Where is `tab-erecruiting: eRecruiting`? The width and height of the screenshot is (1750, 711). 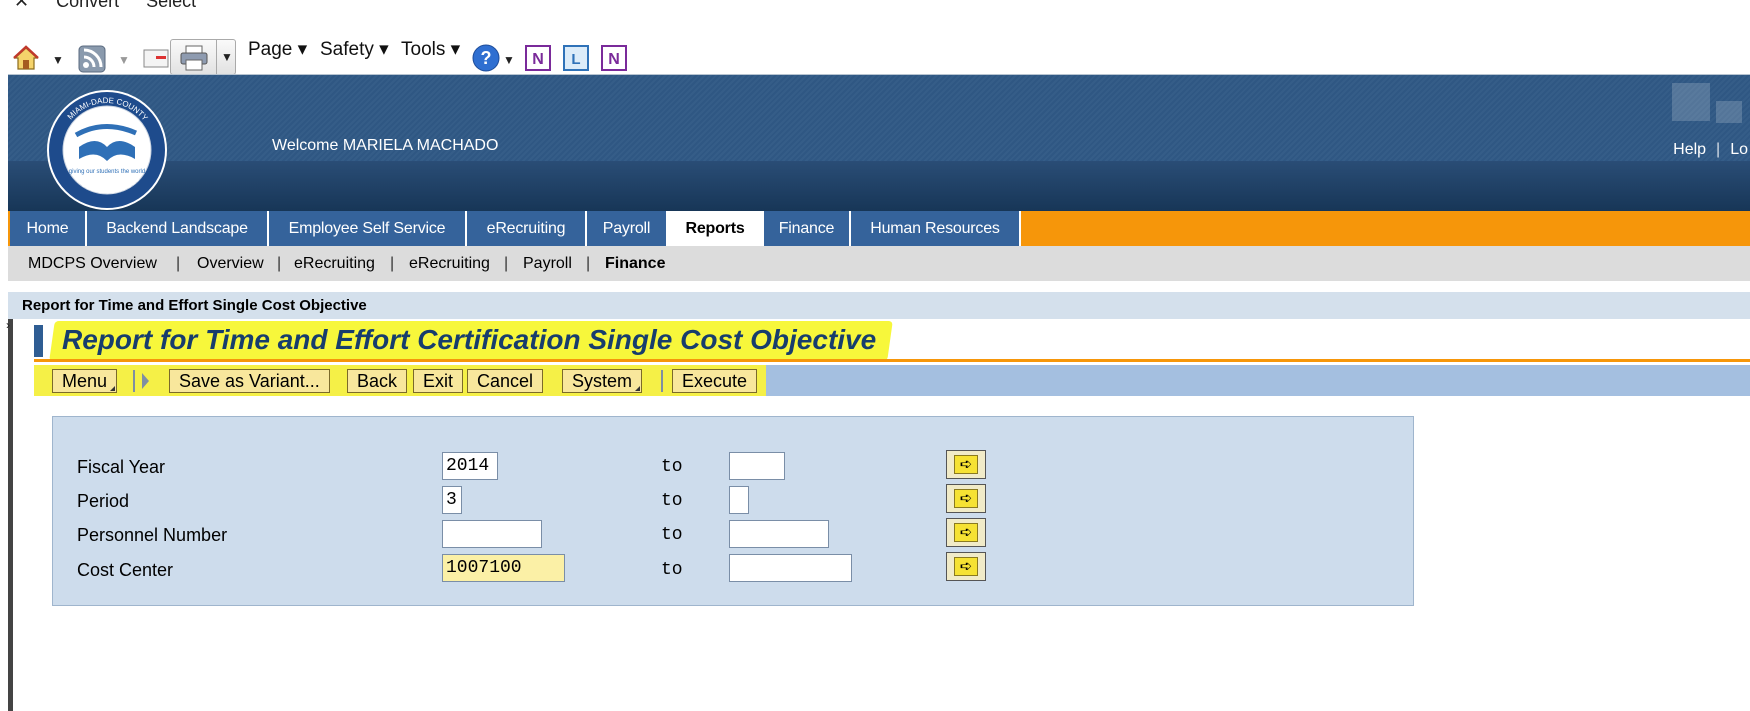 tab-erecruiting: eRecruiting is located at coordinates (527, 228).